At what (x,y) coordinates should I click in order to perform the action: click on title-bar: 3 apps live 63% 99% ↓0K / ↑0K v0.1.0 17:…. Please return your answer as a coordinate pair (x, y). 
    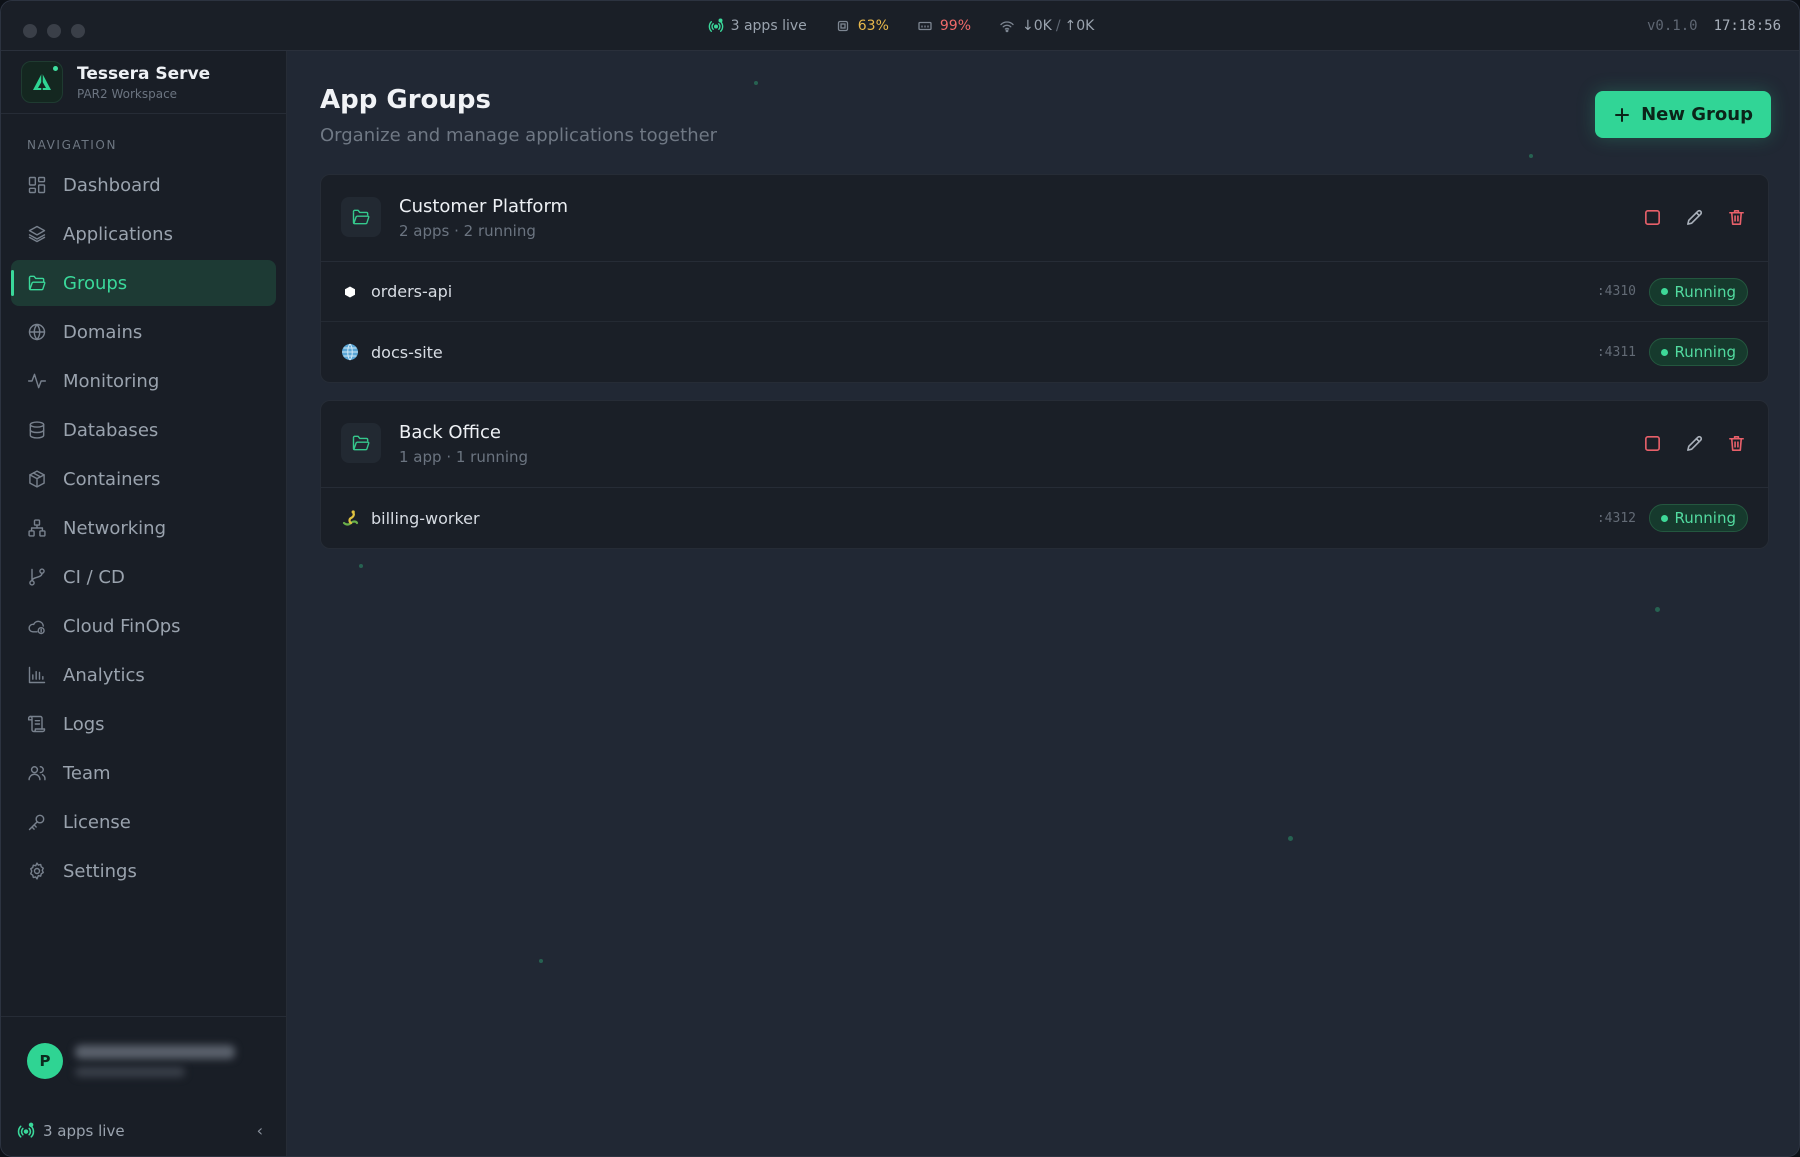
    Looking at the image, I should click on (900, 26).